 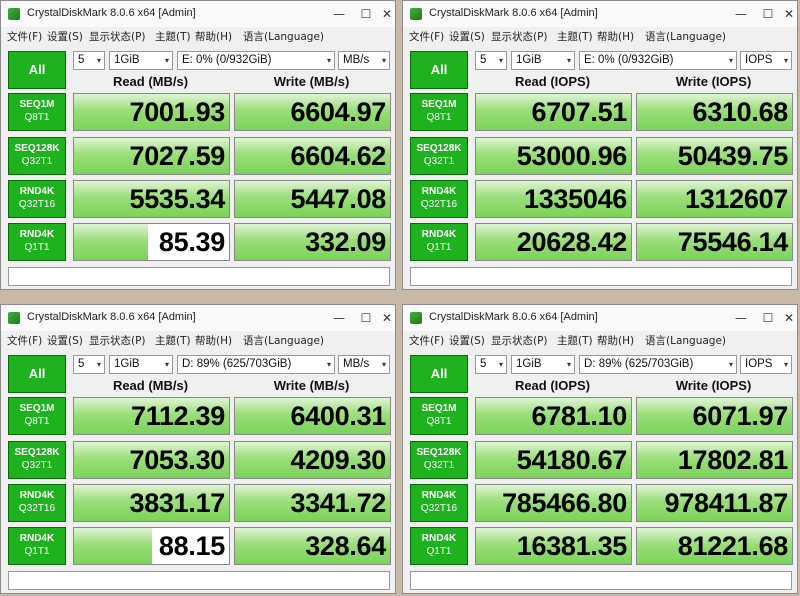 What do you see at coordinates (553, 199) in the screenshot?
I see `read-result-cell: 1335046` at bounding box center [553, 199].